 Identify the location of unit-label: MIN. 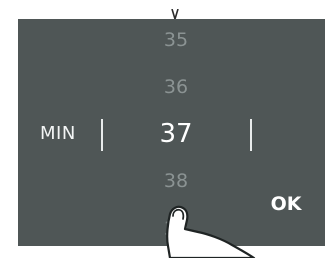
(58, 133).